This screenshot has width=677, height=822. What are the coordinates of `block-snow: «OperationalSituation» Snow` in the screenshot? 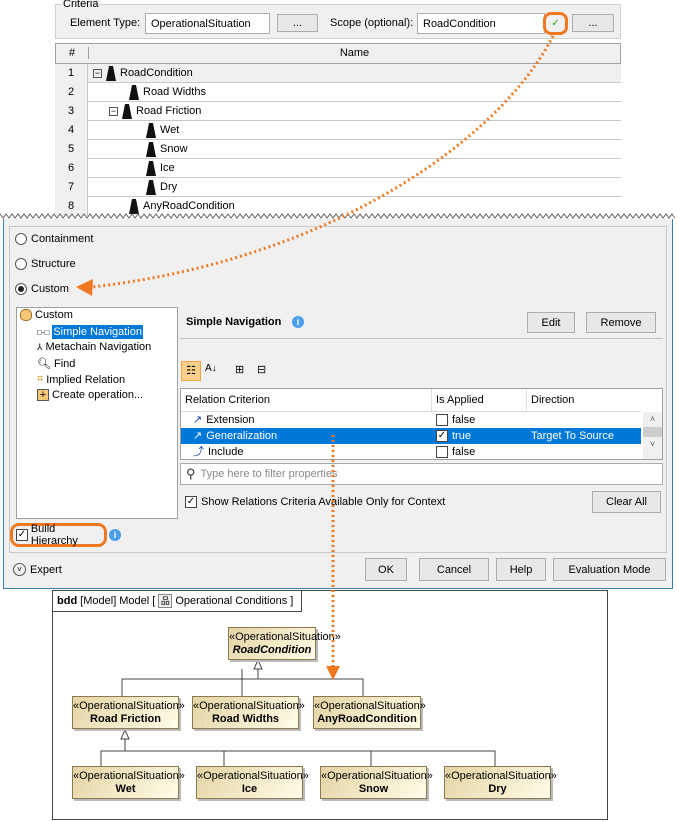 It's located at (376, 782).